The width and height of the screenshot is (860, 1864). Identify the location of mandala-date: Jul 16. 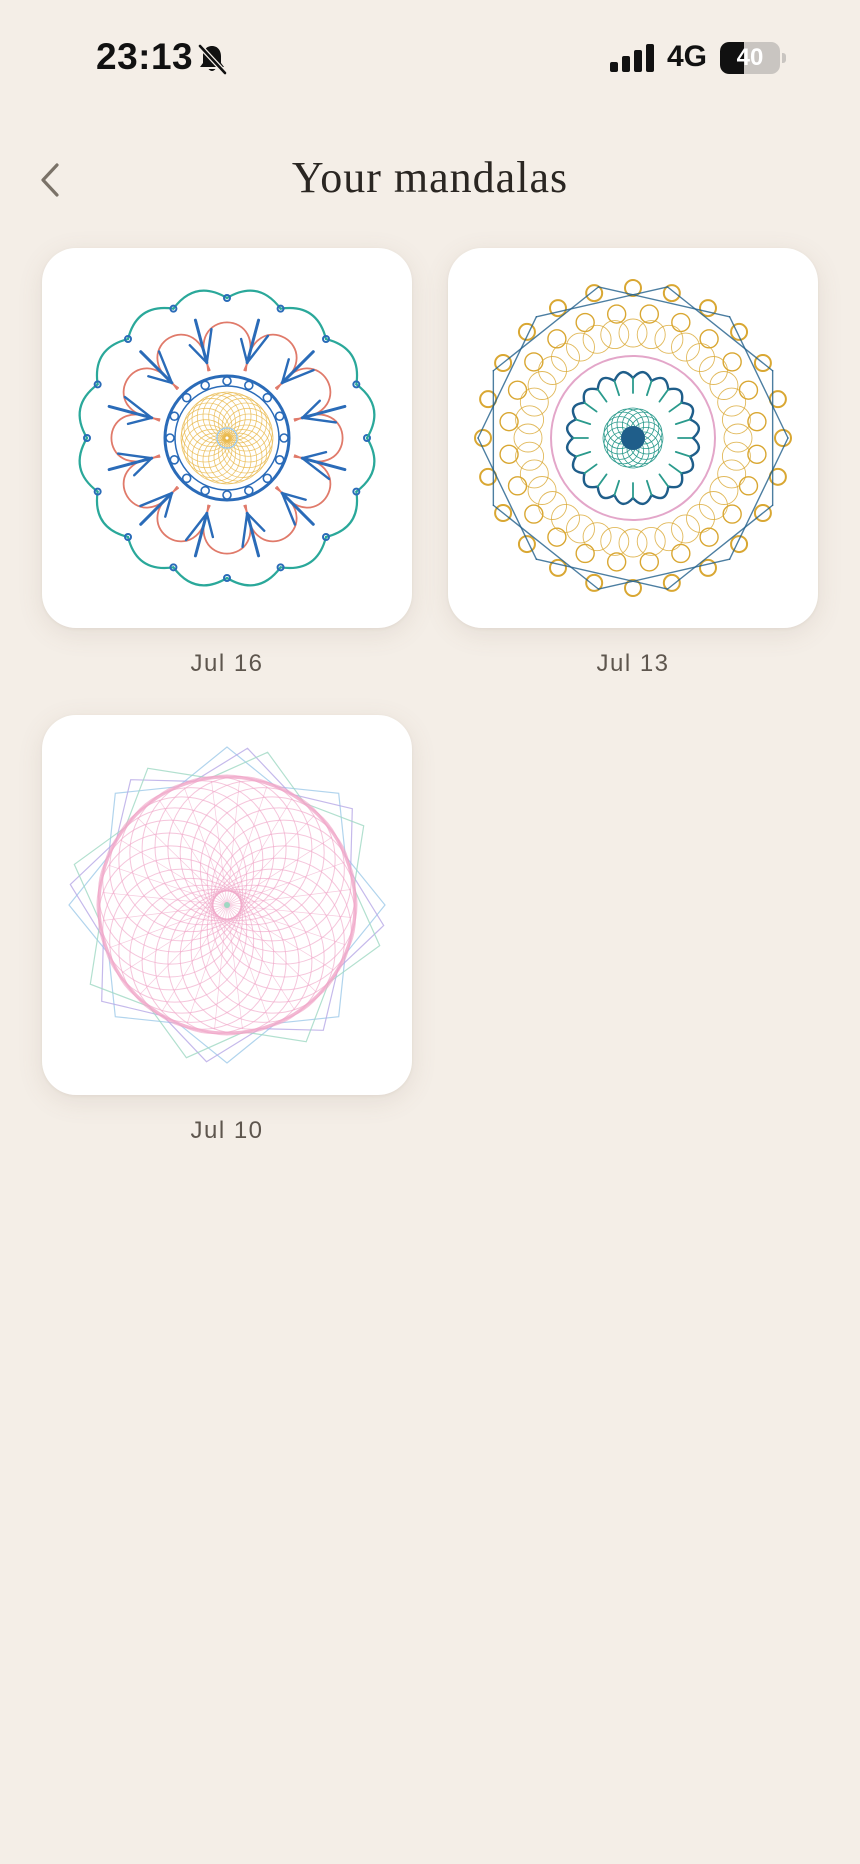
(227, 663).